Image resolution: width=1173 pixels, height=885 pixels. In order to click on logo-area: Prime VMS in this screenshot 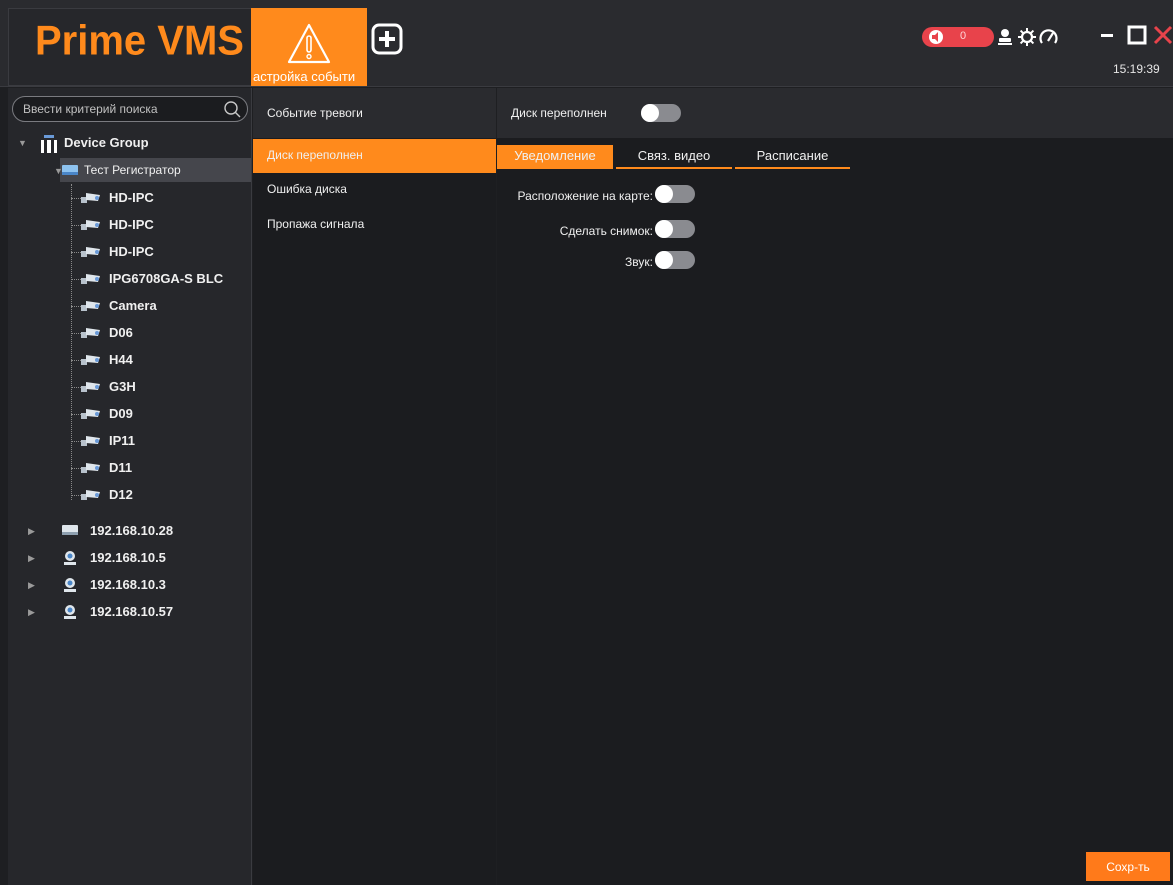, I will do `click(130, 47)`.